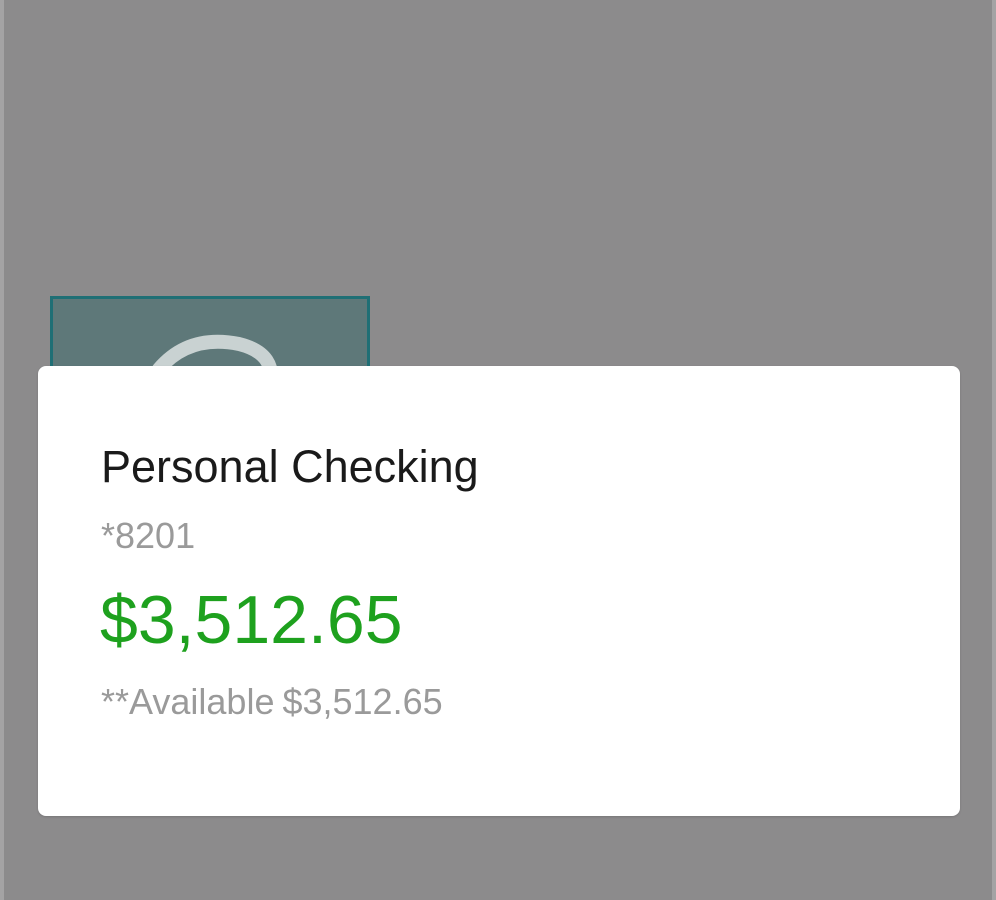  What do you see at coordinates (2, 450) in the screenshot?
I see `screen-edge-left` at bounding box center [2, 450].